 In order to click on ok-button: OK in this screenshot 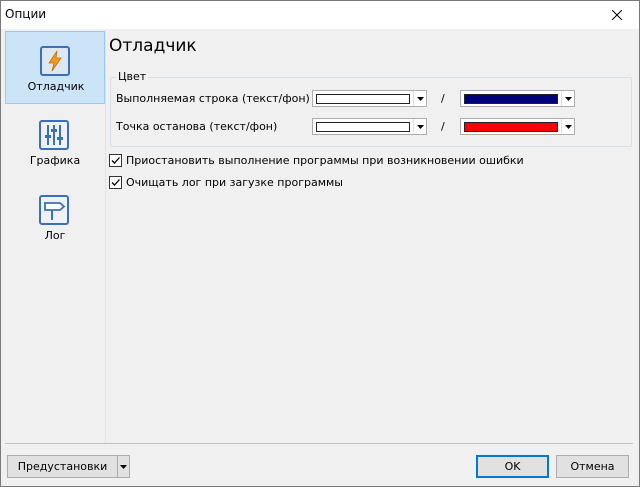, I will do `click(512, 466)`.